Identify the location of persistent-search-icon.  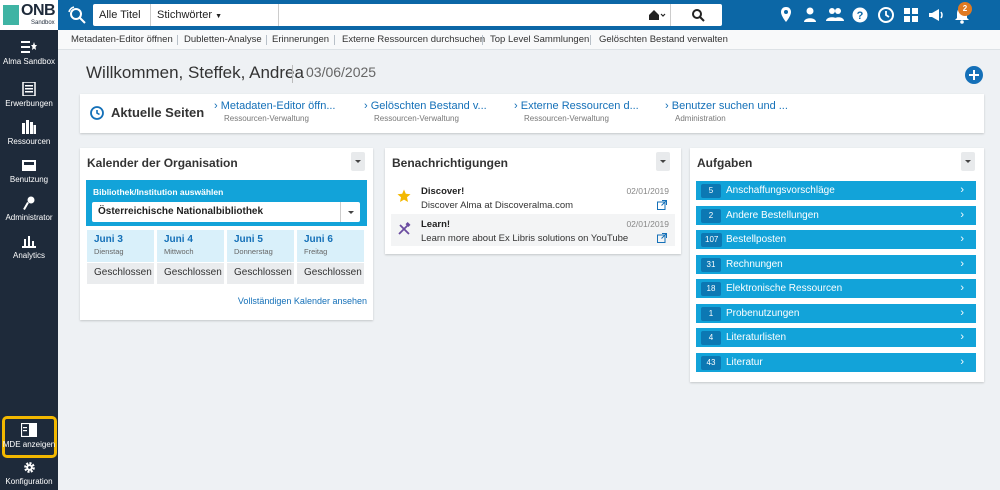
(77, 15).